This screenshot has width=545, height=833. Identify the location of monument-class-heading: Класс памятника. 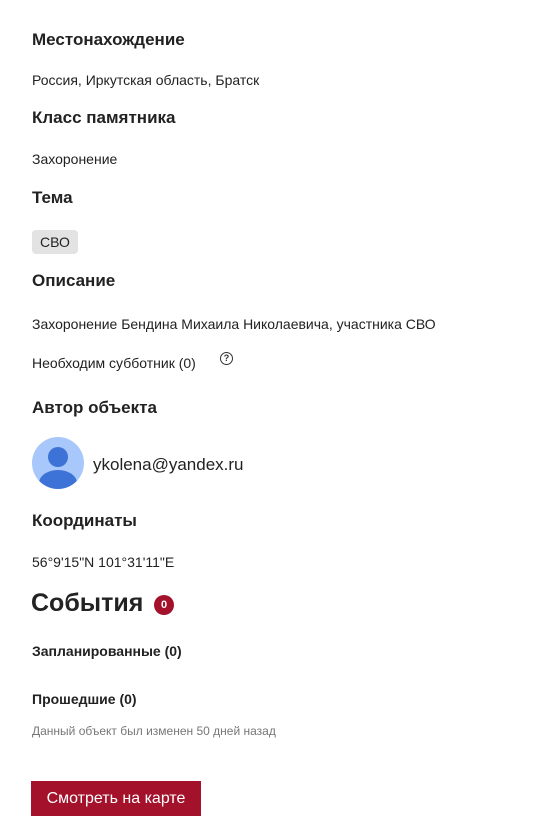
(104, 117).